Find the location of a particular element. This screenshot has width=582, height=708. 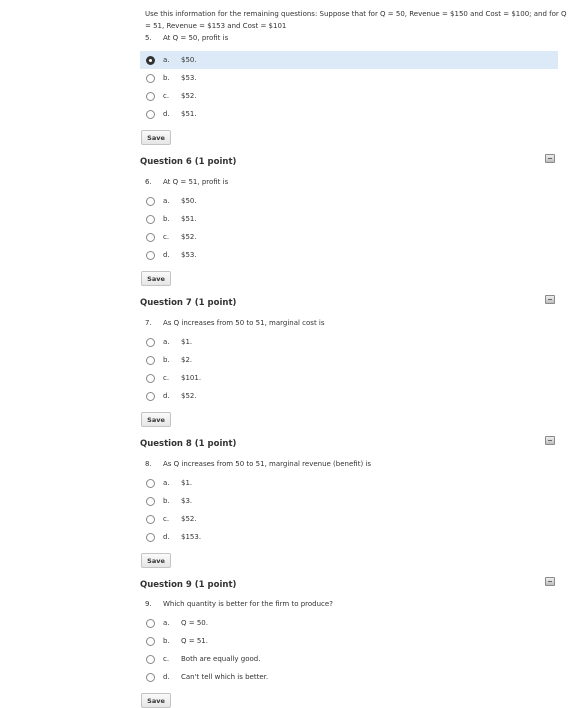

question-text: At Q = 50, profit is is located at coordinates (196, 38).